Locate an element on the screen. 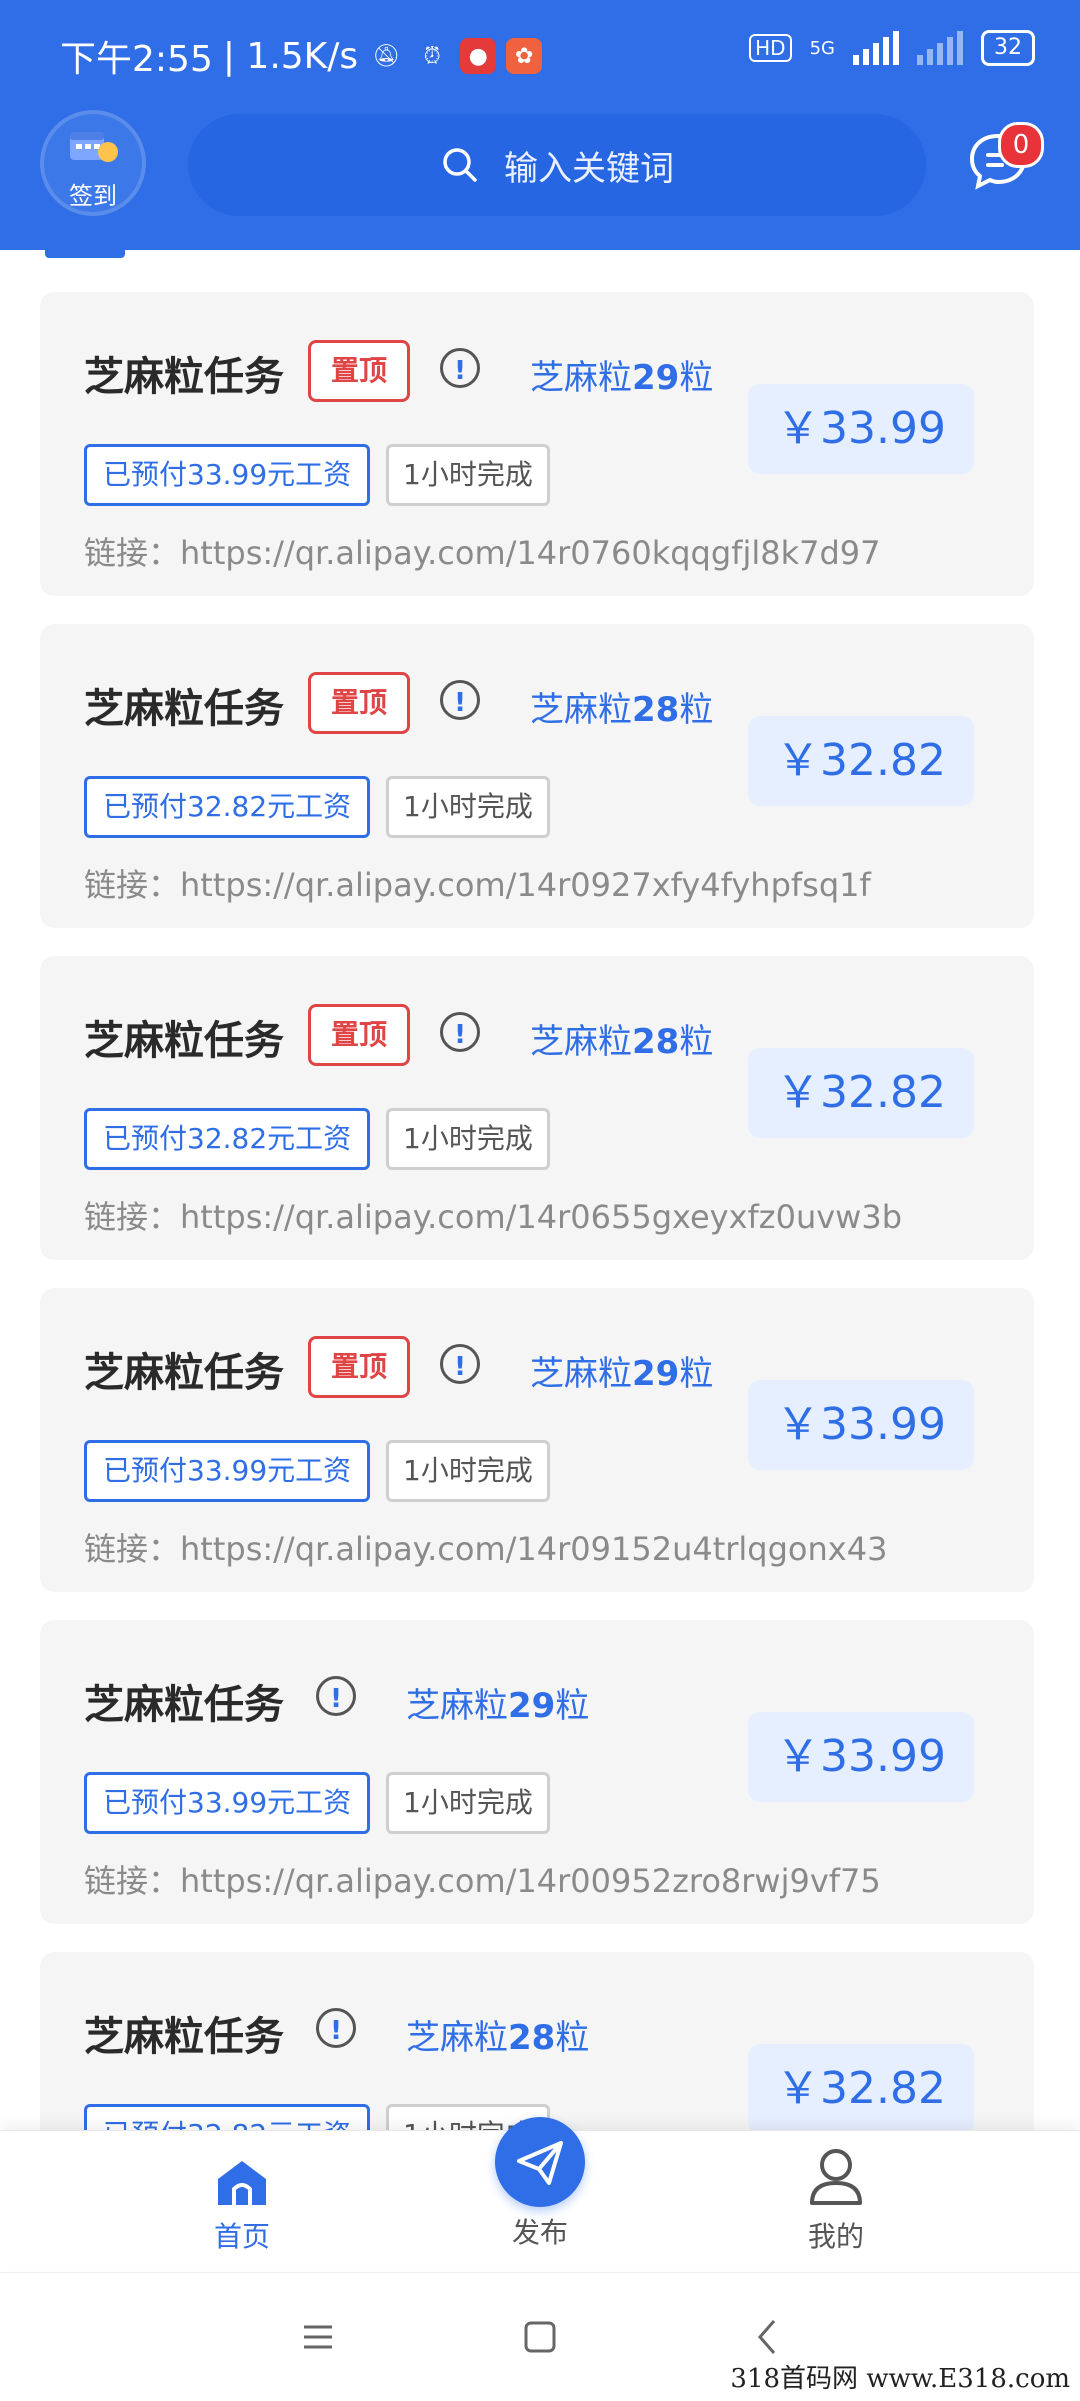  header: 签到 输入关键词 0 is located at coordinates (540, 180).